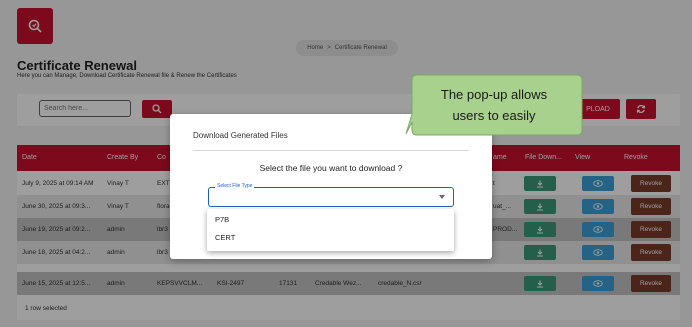 The height and width of the screenshot is (327, 692). I want to click on option-p7b: P7B, so click(222, 219).